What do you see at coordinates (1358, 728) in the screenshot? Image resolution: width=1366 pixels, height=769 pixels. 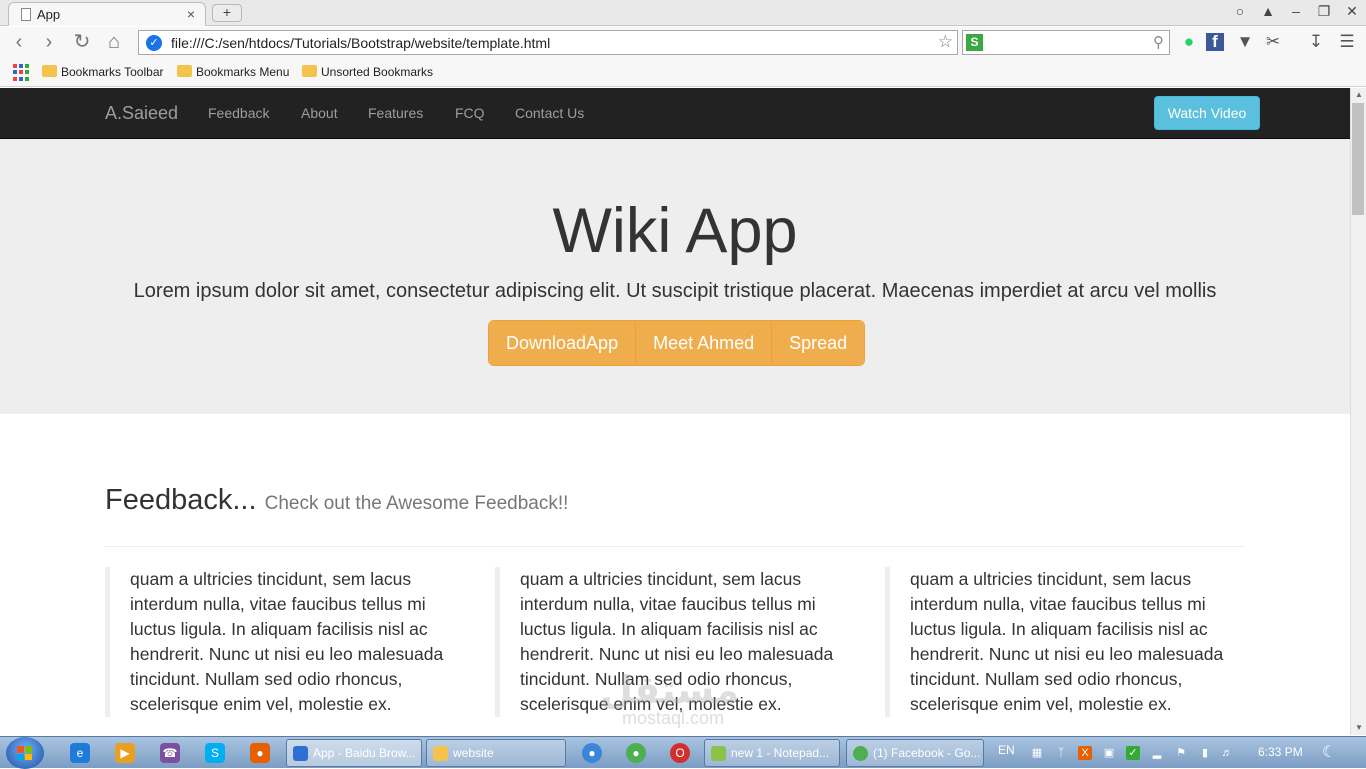 I see `scroll-down-icon: ▼` at bounding box center [1358, 728].